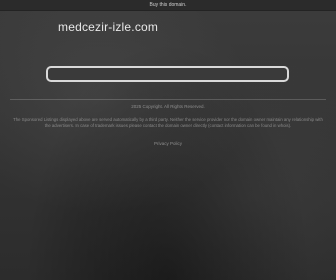 The image size is (336, 280). Describe the element at coordinates (108, 27) in the screenshot. I see `domain-title: medcezir-izle.com` at that location.